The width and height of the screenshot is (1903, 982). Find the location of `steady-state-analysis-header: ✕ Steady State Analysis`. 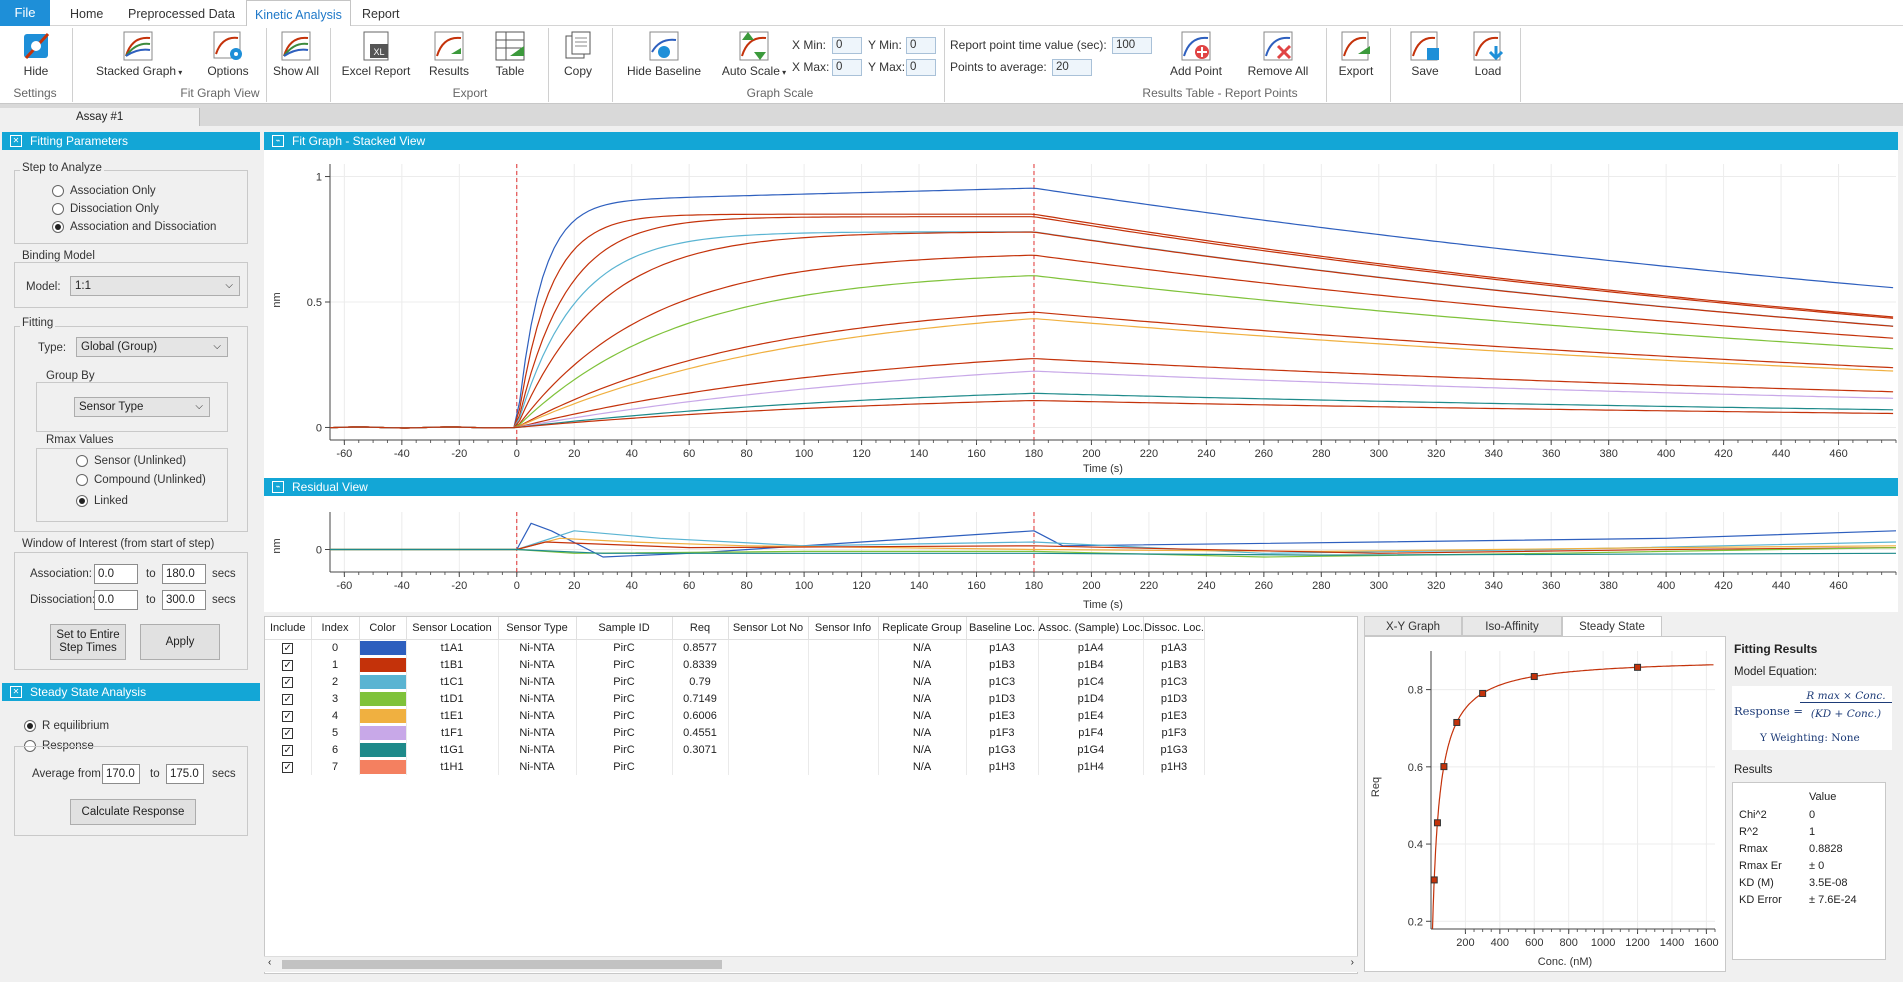

steady-state-analysis-header: ✕ Steady State Analysis is located at coordinates (131, 692).